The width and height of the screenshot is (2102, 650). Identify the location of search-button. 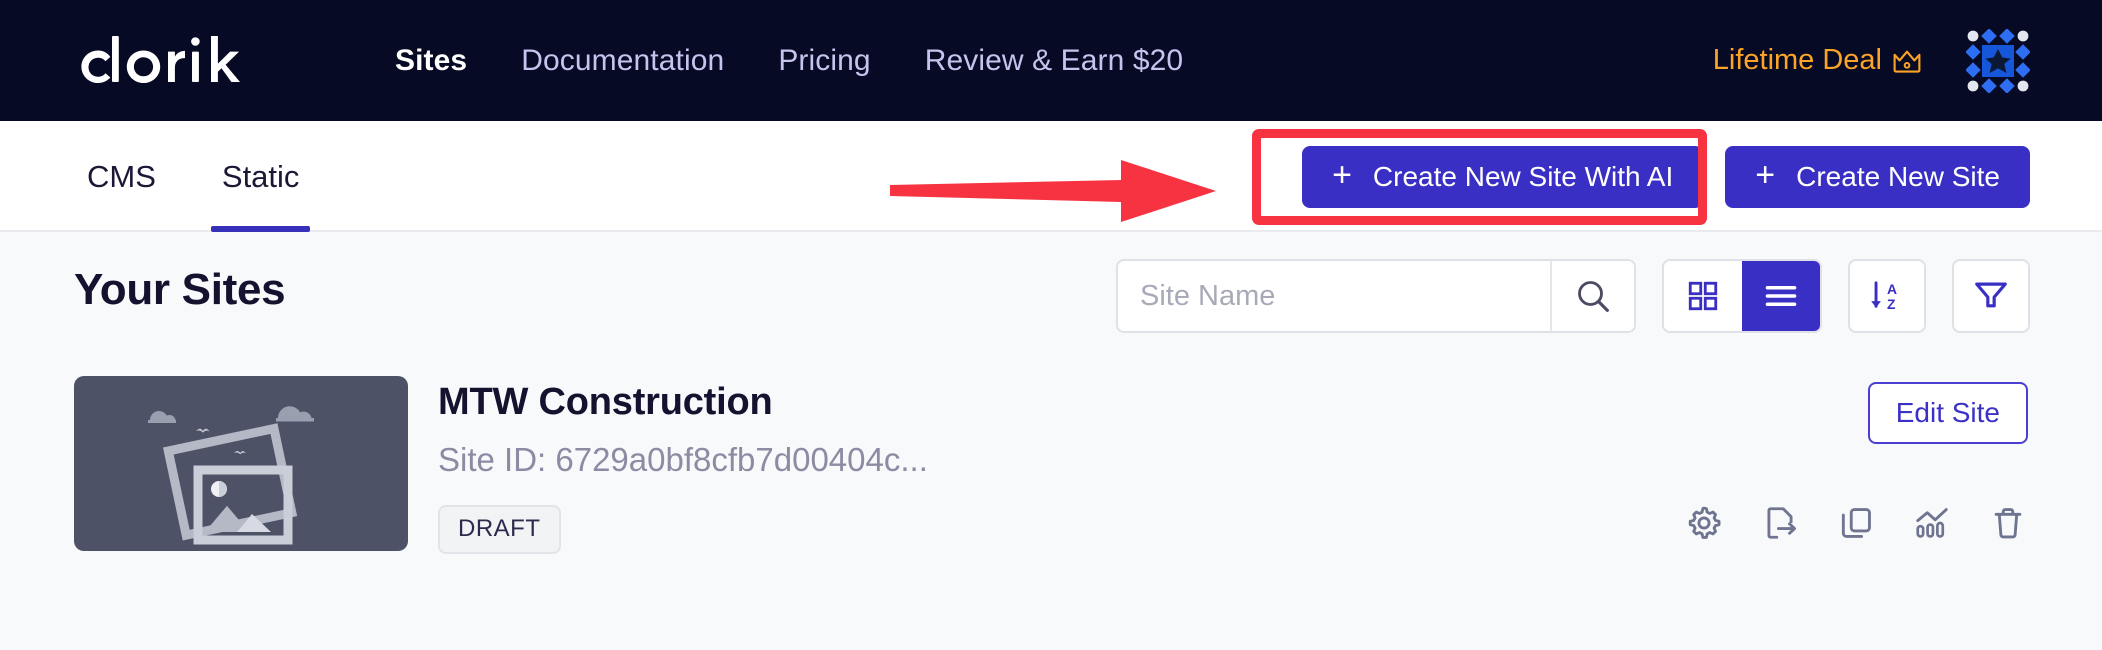
(1592, 296).